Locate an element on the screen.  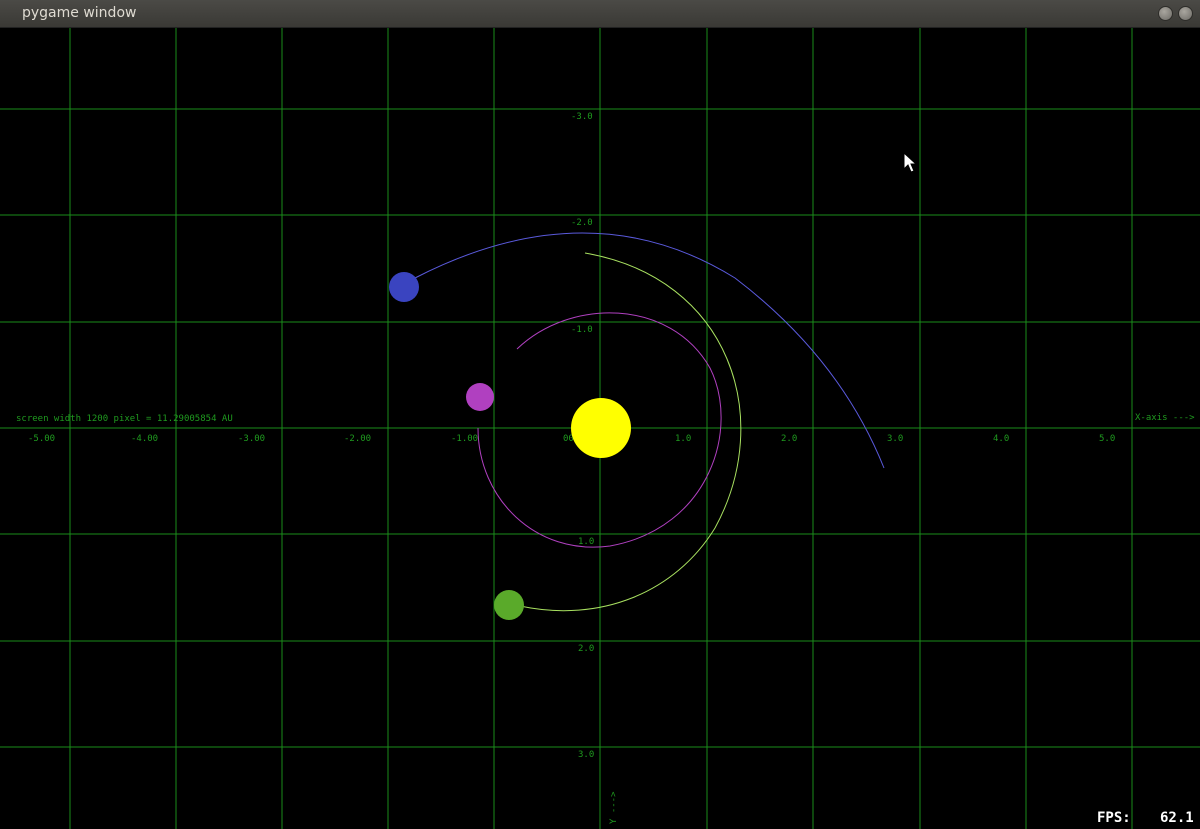
mouse-cursor-icon is located at coordinates (910, 162).